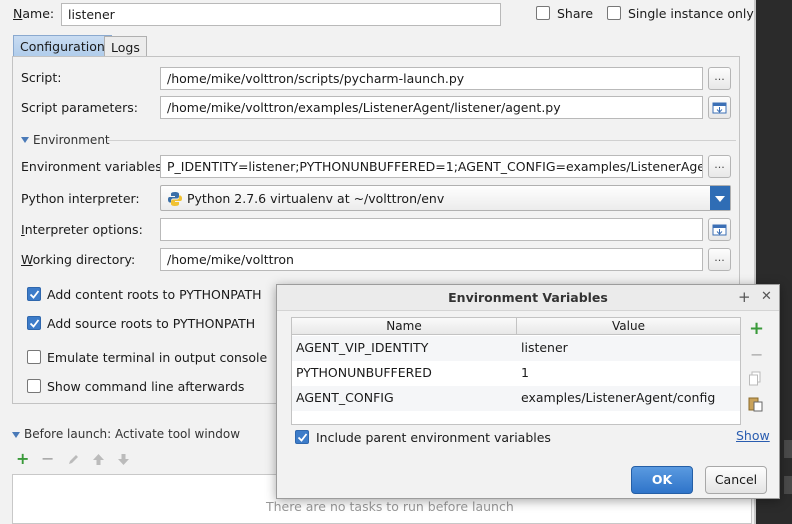  Describe the element at coordinates (157, 357) in the screenshot. I see `emulate-terminal-label: Emulate terminal in output console` at that location.